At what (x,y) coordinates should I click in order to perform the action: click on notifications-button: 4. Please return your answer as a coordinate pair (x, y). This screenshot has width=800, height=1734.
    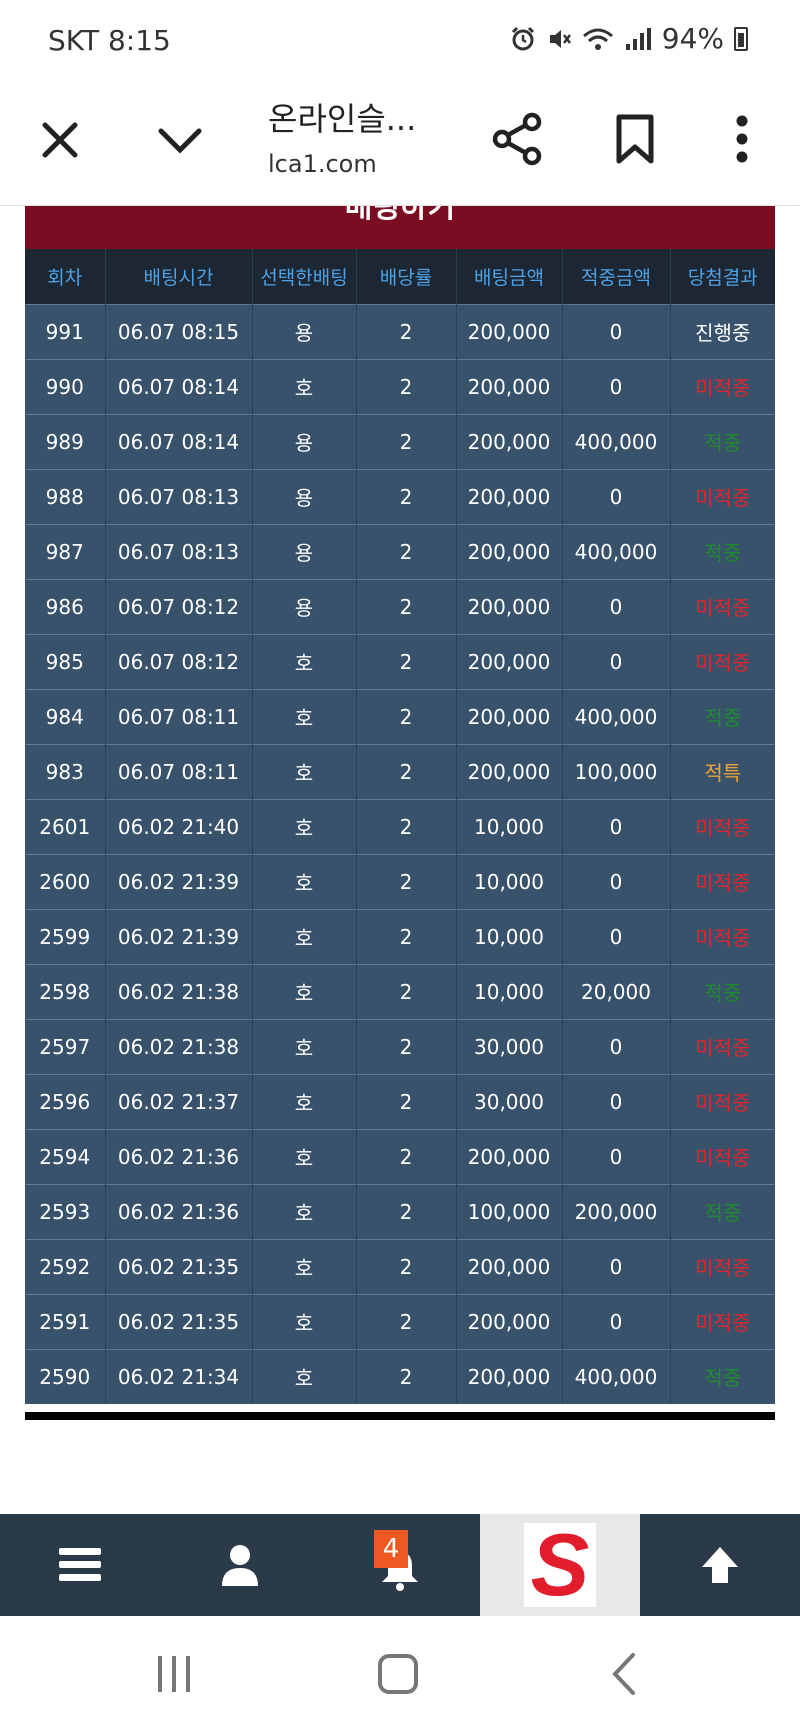
    Looking at the image, I should click on (400, 1565).